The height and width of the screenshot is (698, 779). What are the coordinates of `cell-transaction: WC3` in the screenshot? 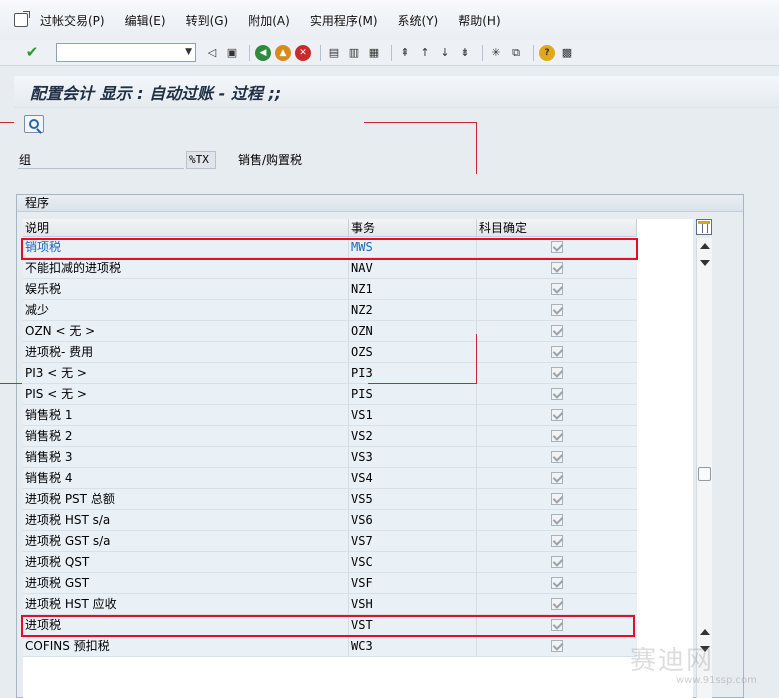 It's located at (413, 646).